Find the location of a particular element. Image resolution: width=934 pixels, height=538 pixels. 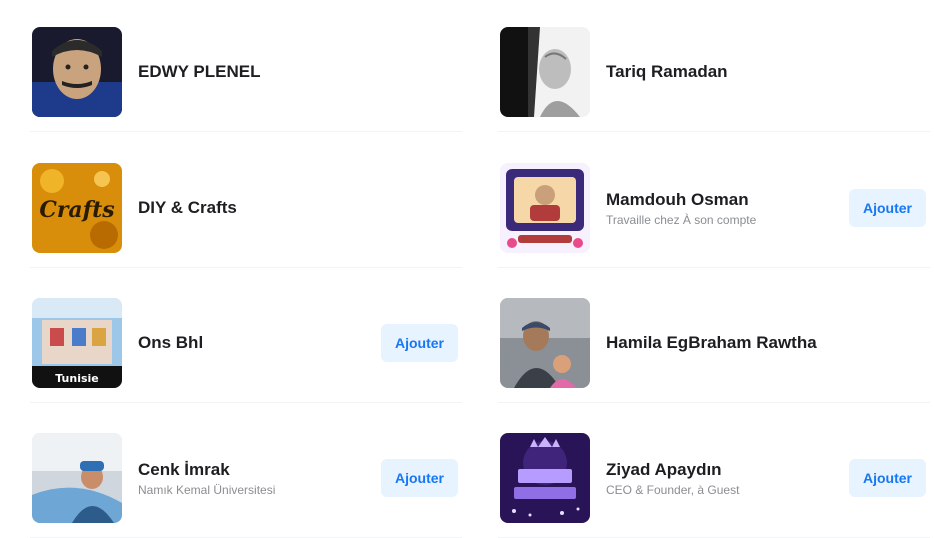

suggestion-info: EDWY PLENEL is located at coordinates (304, 72).